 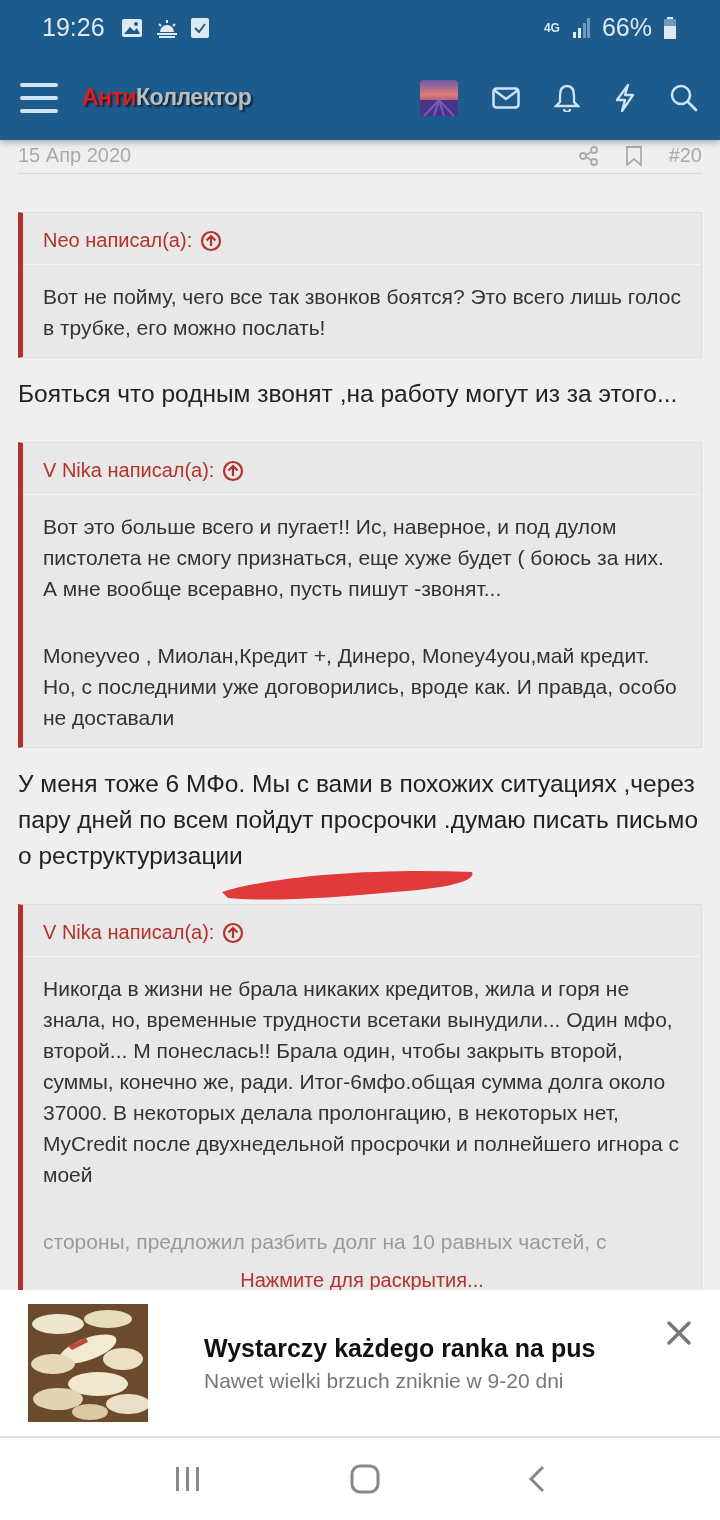 I want to click on ad-title: Wystarczy każdego ranka na pus, so click(x=407, y=1348).